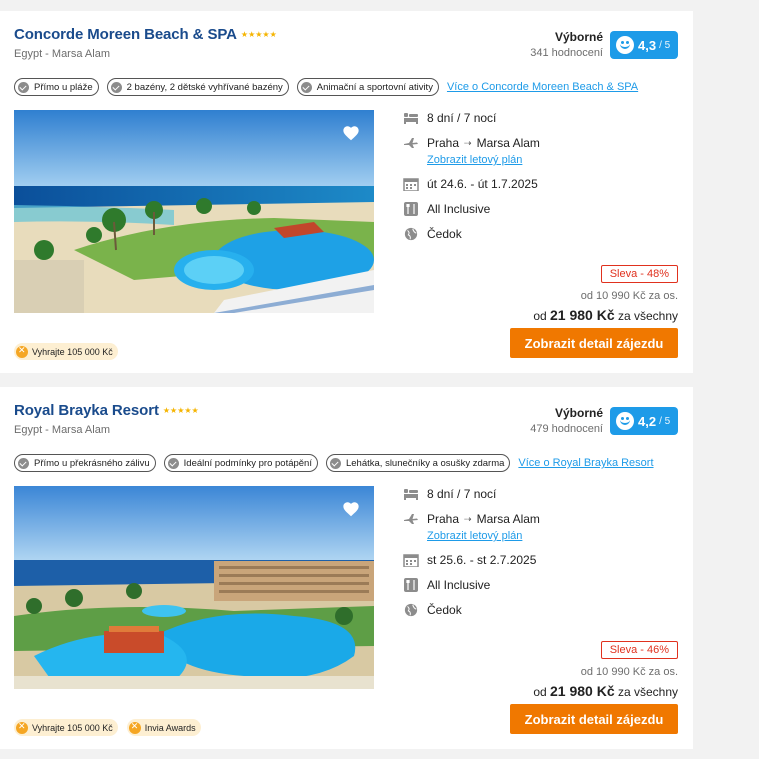 This screenshot has height=759, width=759. Describe the element at coordinates (471, 234) in the screenshot. I see `operator-row: Čedok` at that location.